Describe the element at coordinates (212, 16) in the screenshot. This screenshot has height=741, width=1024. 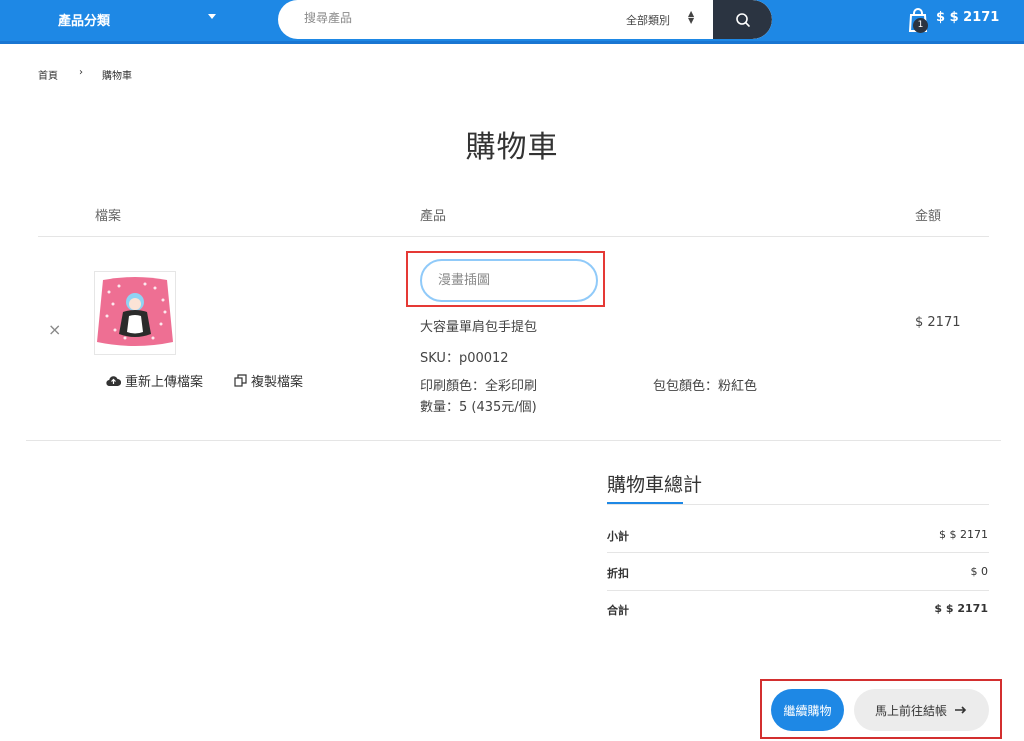
I see `chevron-down-icon` at that location.